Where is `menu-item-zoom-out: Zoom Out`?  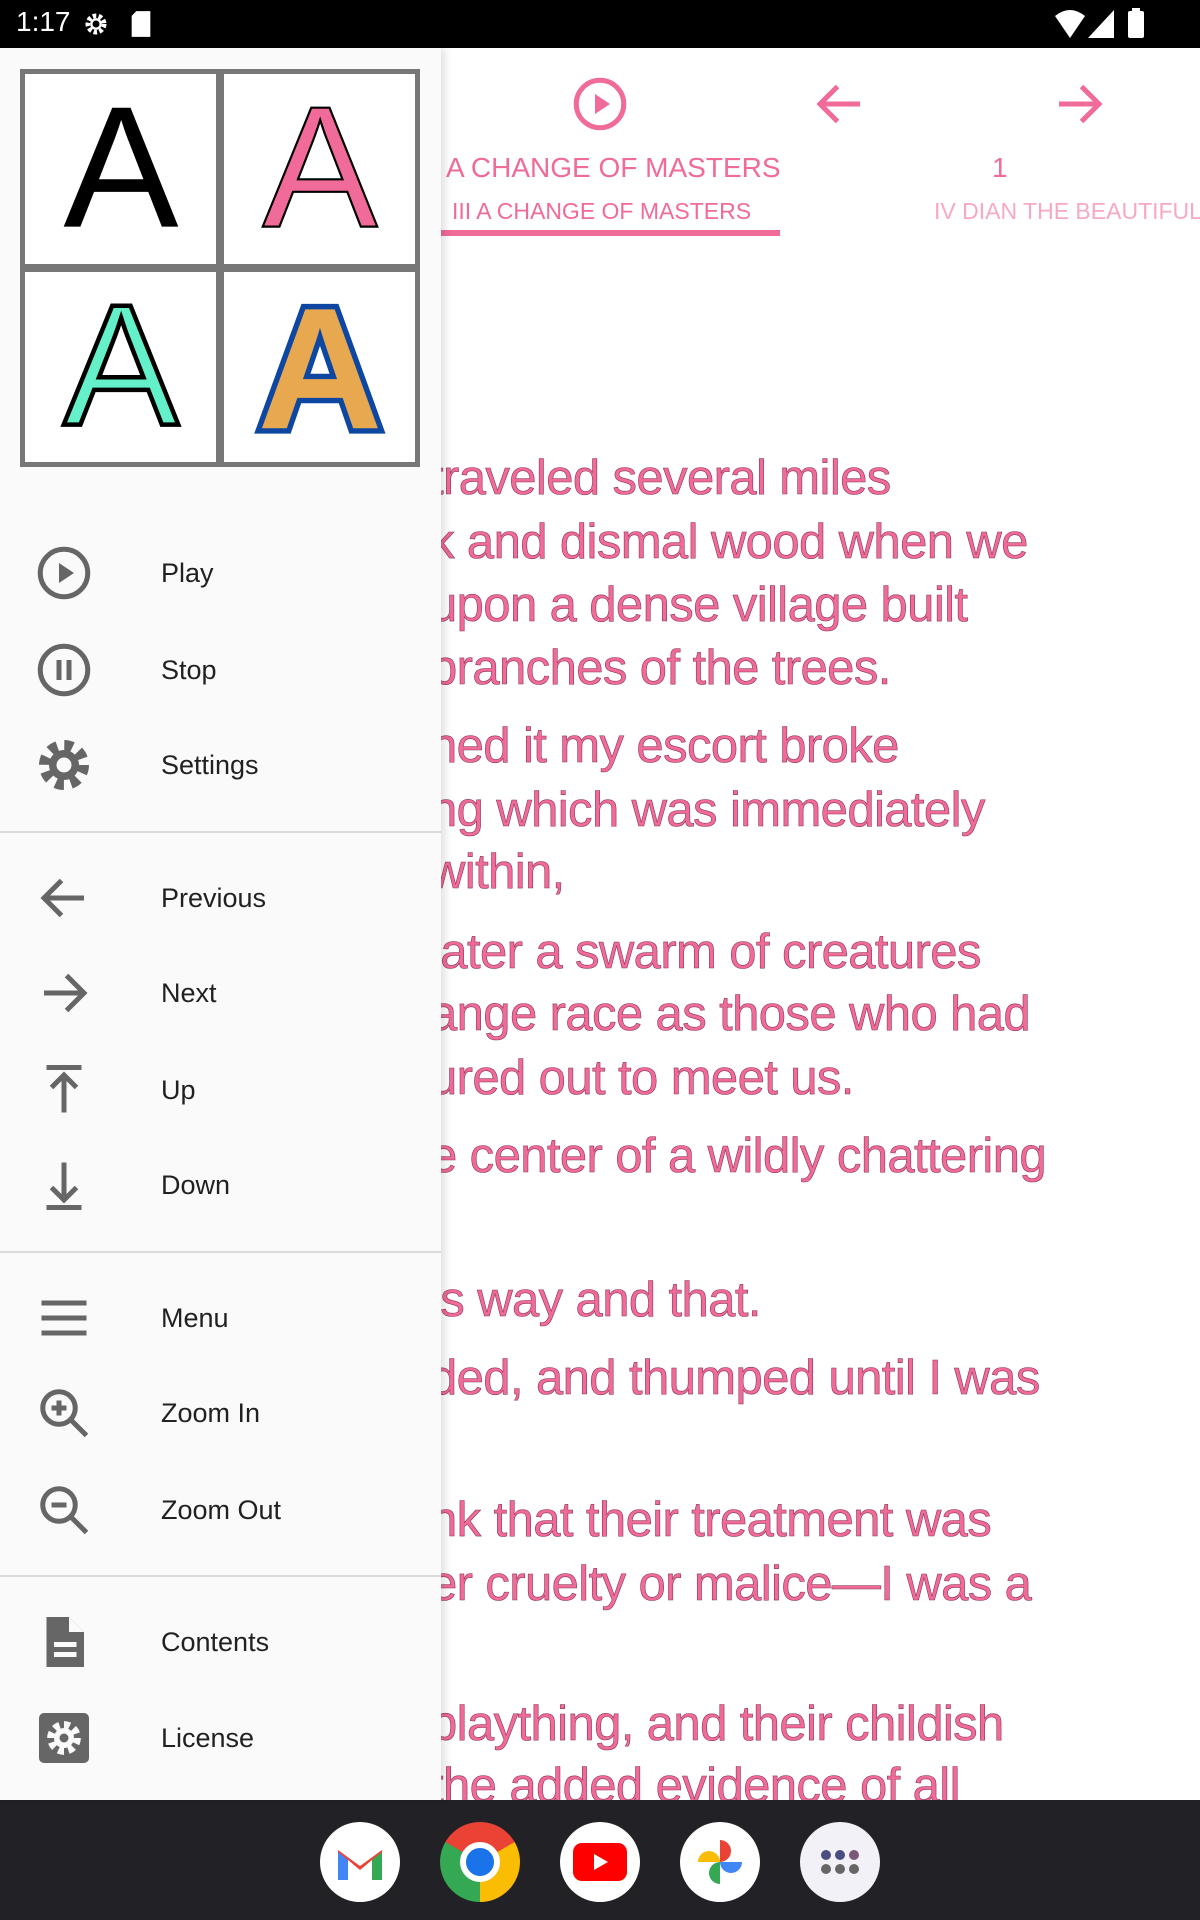
menu-item-zoom-out: Zoom Out is located at coordinates (220, 1510).